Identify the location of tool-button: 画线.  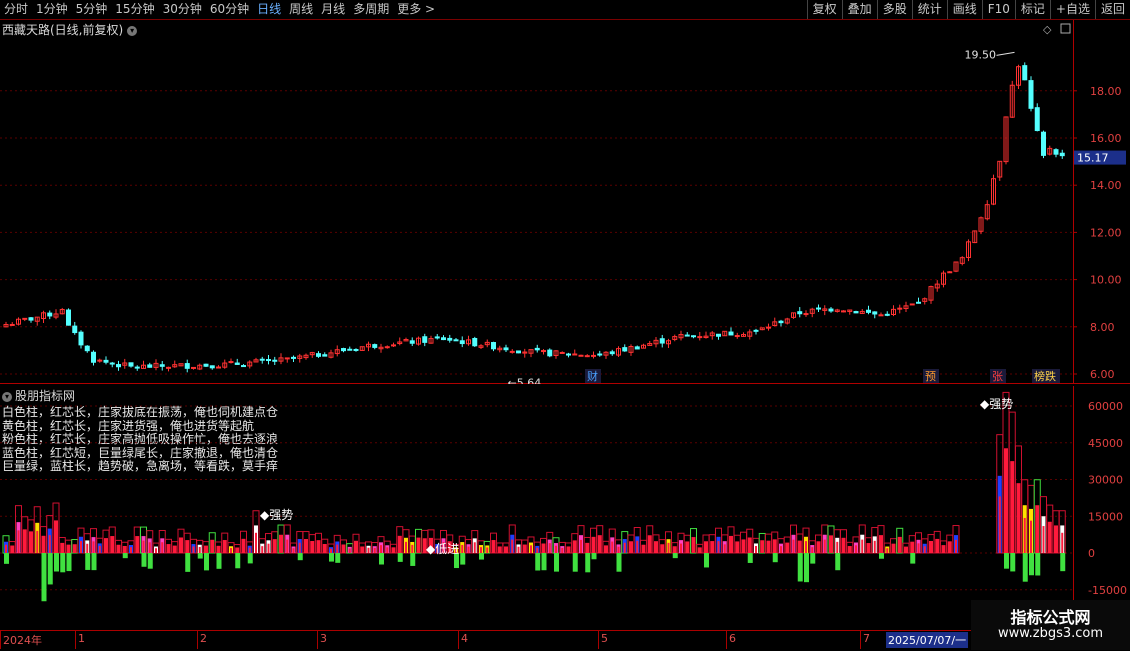
(964, 9).